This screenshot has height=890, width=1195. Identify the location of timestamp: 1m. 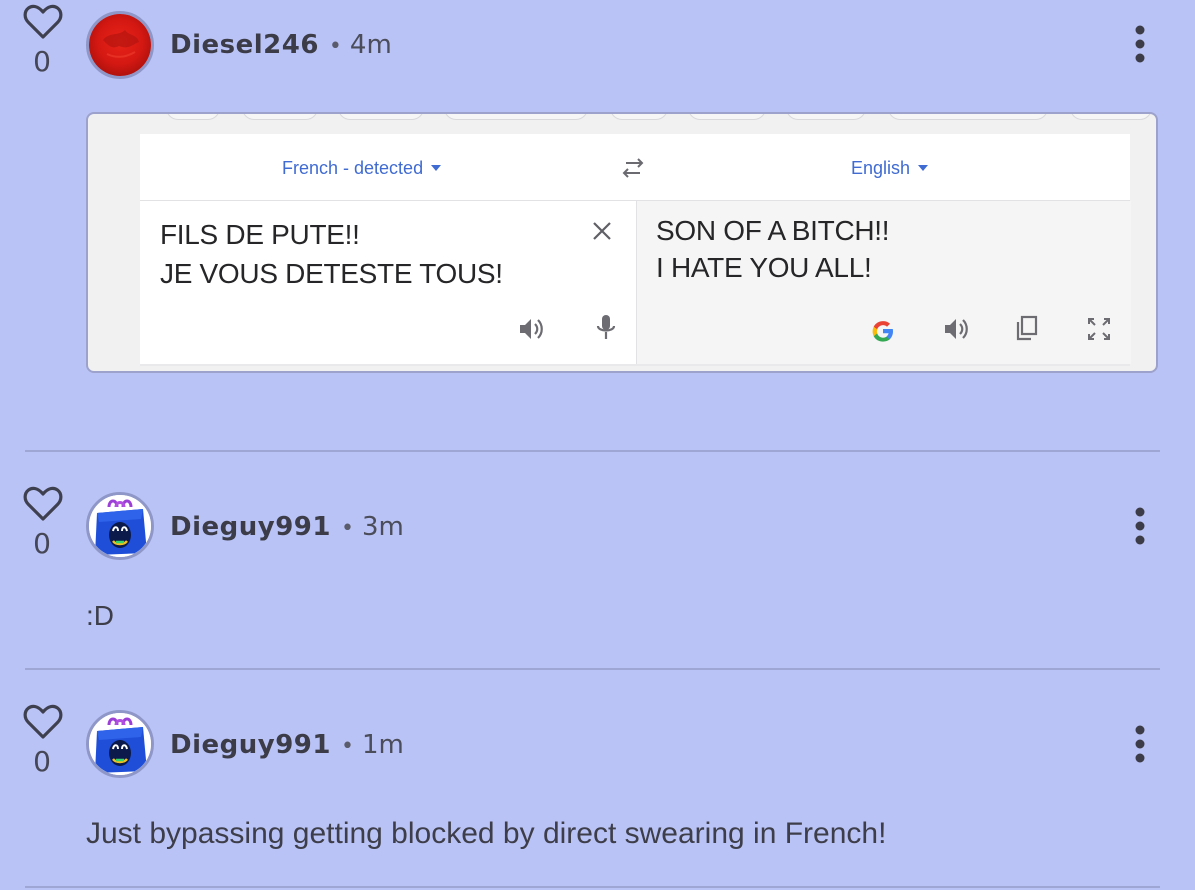
(382, 745).